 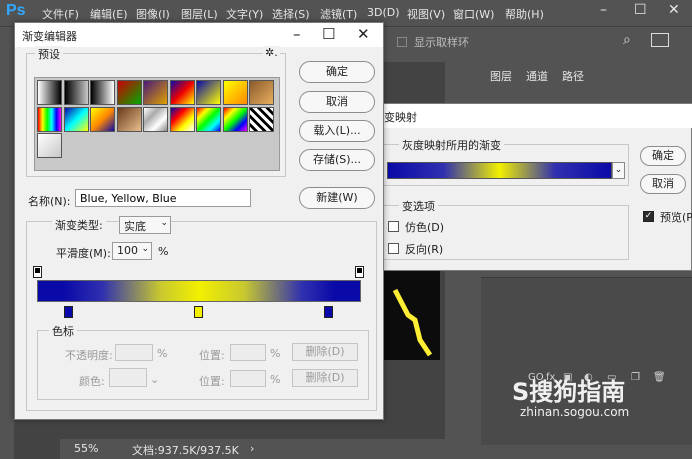 I want to click on opacity-stop-right, so click(x=359, y=272).